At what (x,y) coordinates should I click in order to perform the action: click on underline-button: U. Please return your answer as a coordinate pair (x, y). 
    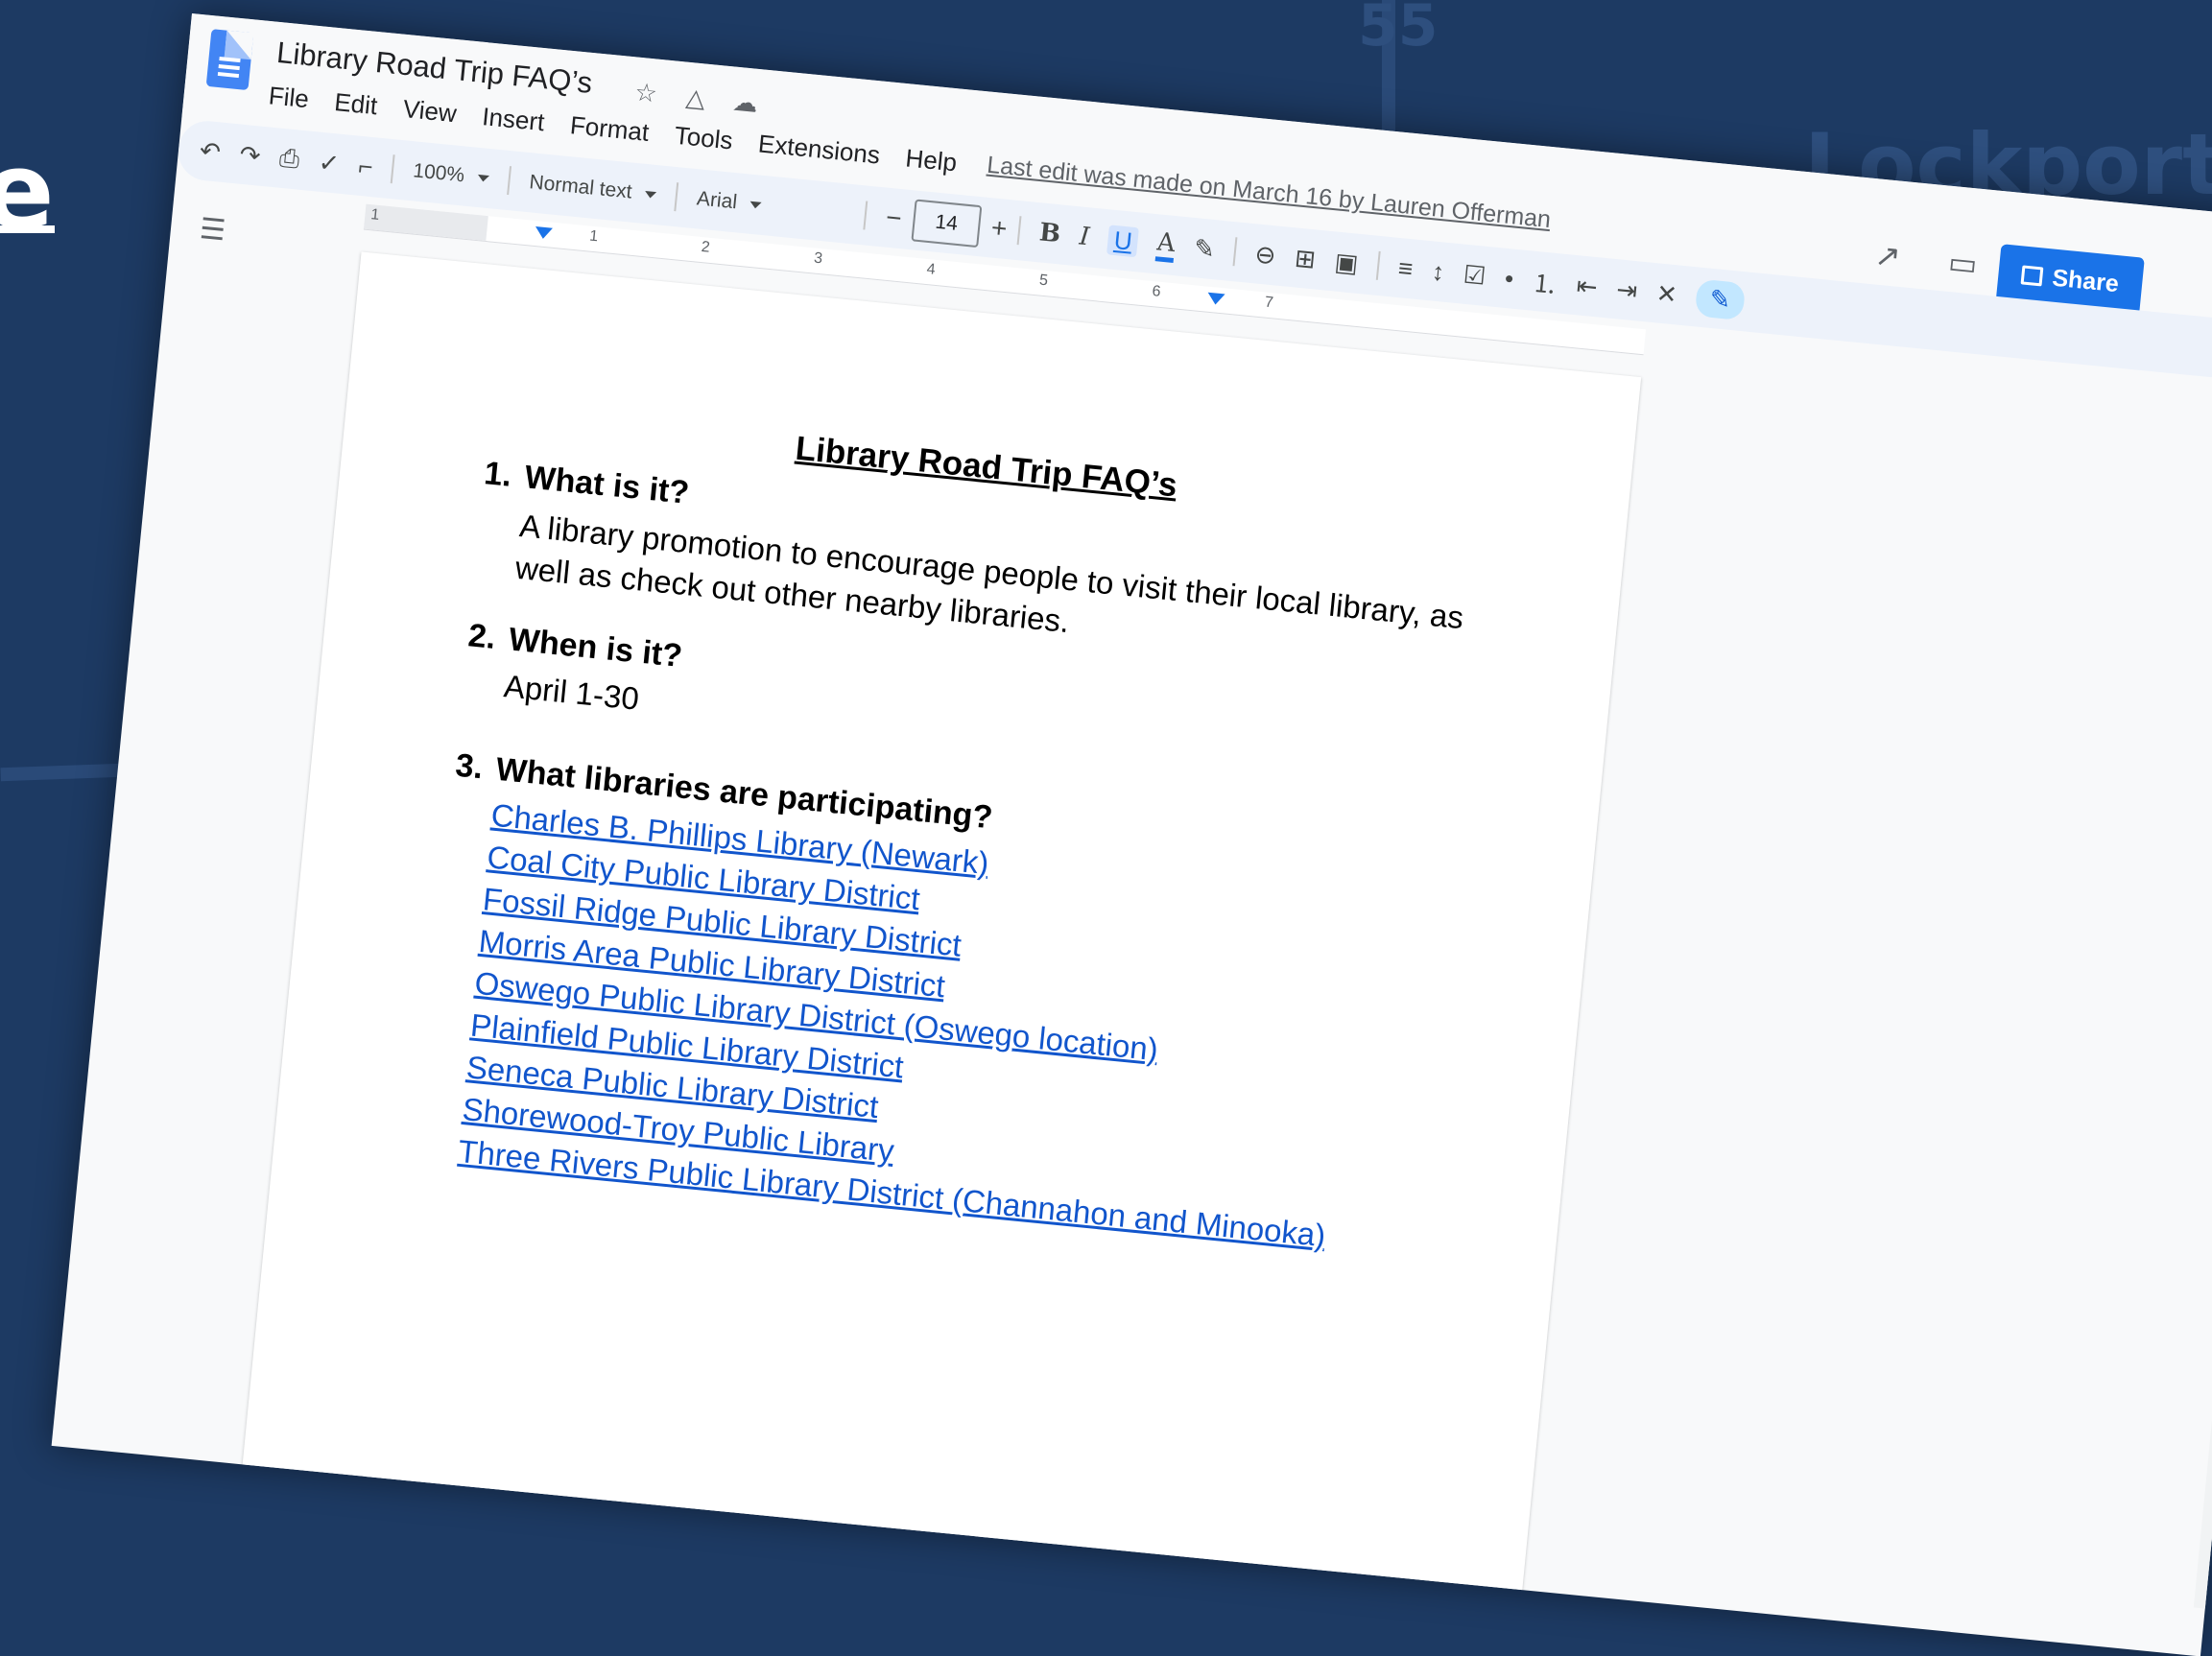
    Looking at the image, I should click on (1123, 240).